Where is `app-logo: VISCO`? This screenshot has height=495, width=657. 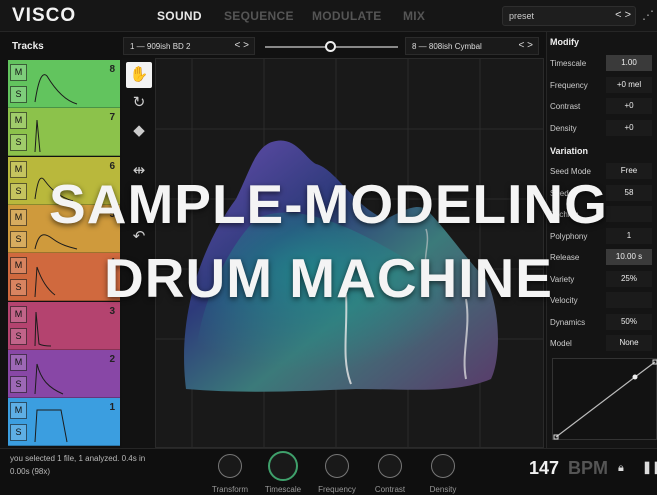 app-logo: VISCO is located at coordinates (44, 15).